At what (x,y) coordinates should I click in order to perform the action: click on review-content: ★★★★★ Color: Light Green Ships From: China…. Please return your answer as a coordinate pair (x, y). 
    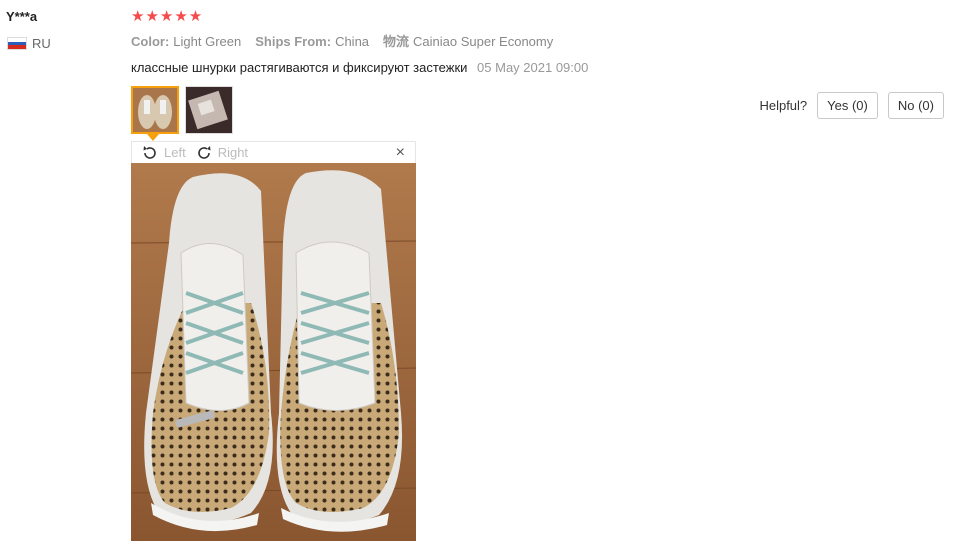
    Looking at the image, I should click on (541, 42).